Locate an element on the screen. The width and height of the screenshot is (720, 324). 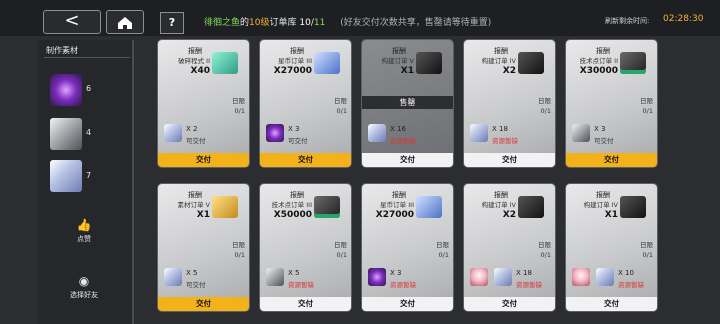
select-friend-button: ◉ 选择好友 is located at coordinates (84, 287).